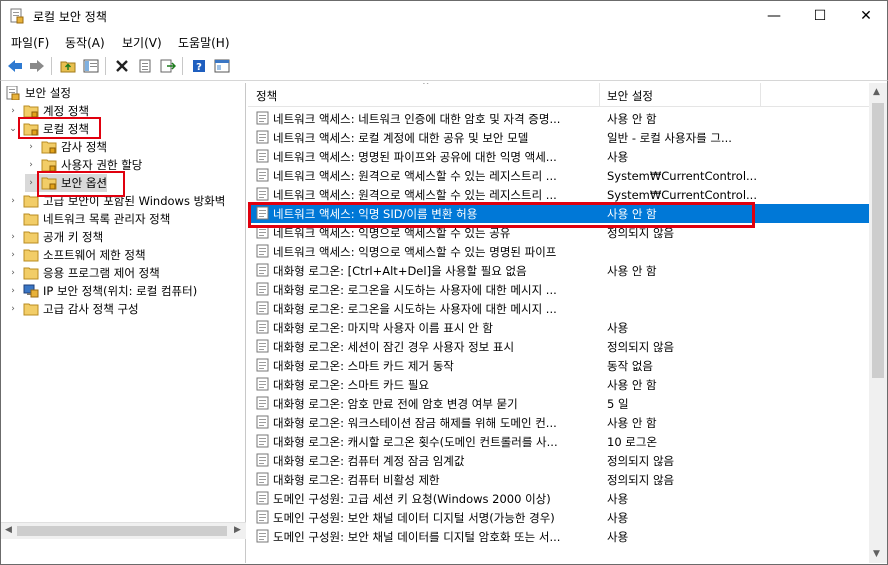 The height and width of the screenshot is (565, 888). What do you see at coordinates (363, 365) in the screenshot?
I see `policy-name: 대화형 로그온: 스마트 카드 제거 동작` at bounding box center [363, 365].